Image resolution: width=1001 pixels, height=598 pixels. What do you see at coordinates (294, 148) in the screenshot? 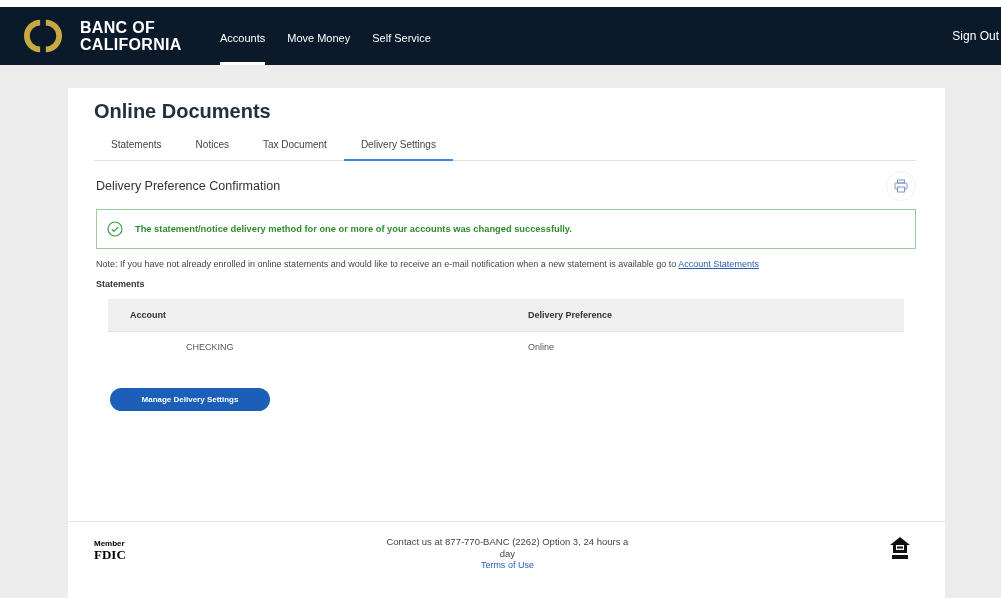
I see `tab: Tax Document` at bounding box center [294, 148].